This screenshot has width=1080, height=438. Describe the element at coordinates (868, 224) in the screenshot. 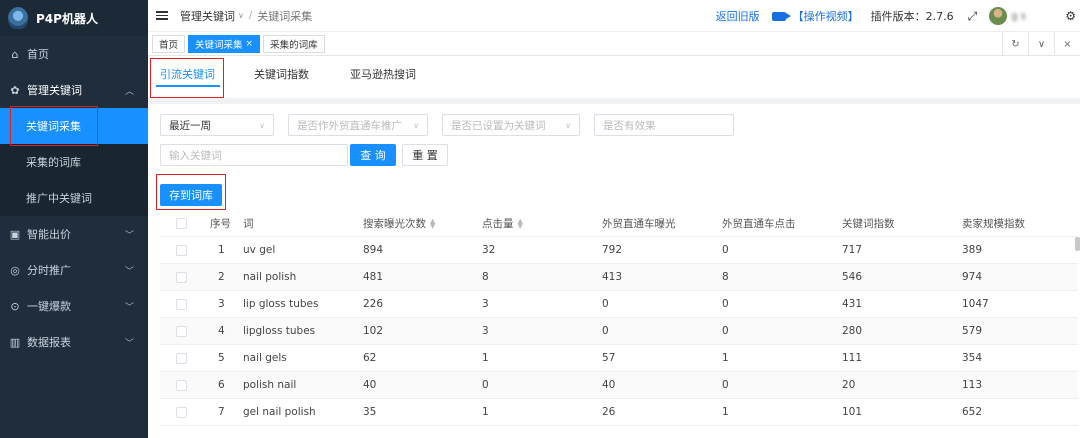

I see `column-header: 关键词指数` at that location.